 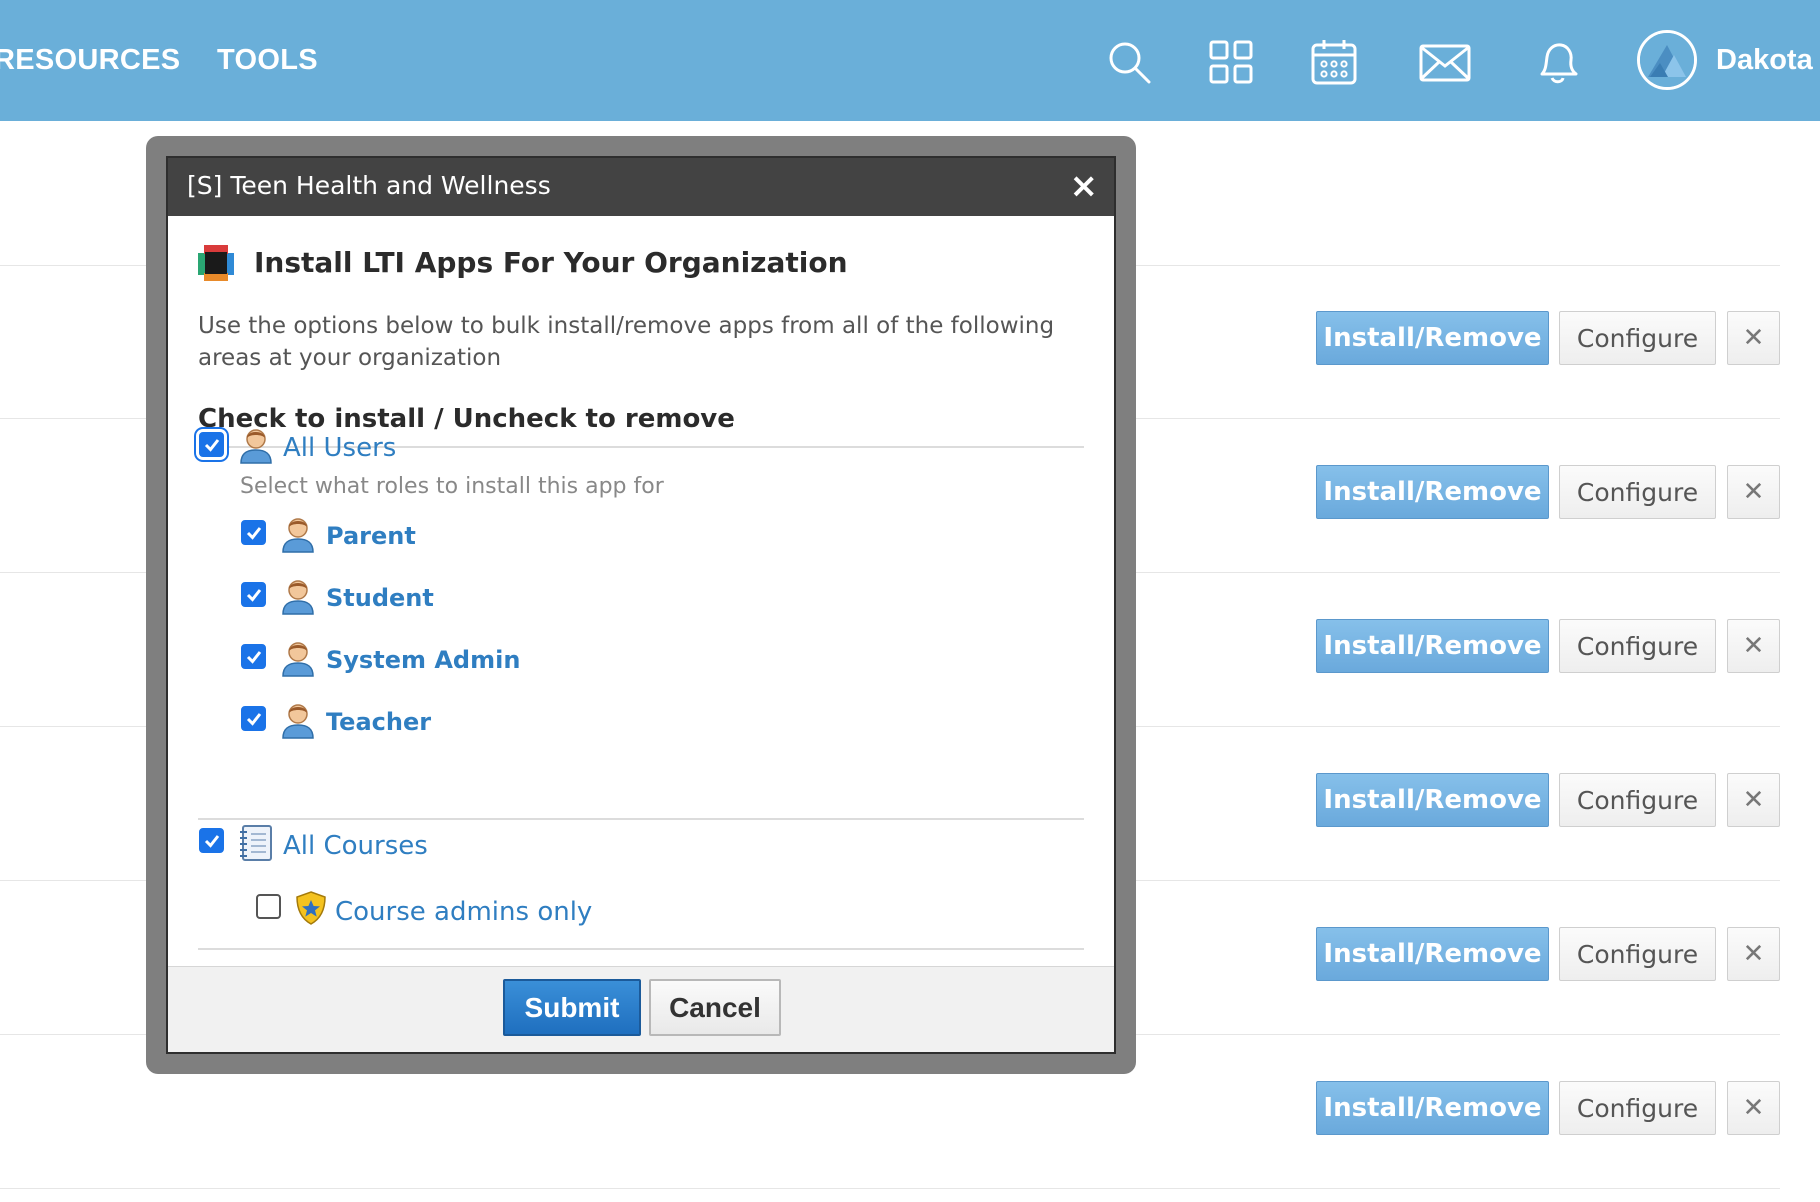 I want to click on all-courses-checkbox, so click(x=211, y=840).